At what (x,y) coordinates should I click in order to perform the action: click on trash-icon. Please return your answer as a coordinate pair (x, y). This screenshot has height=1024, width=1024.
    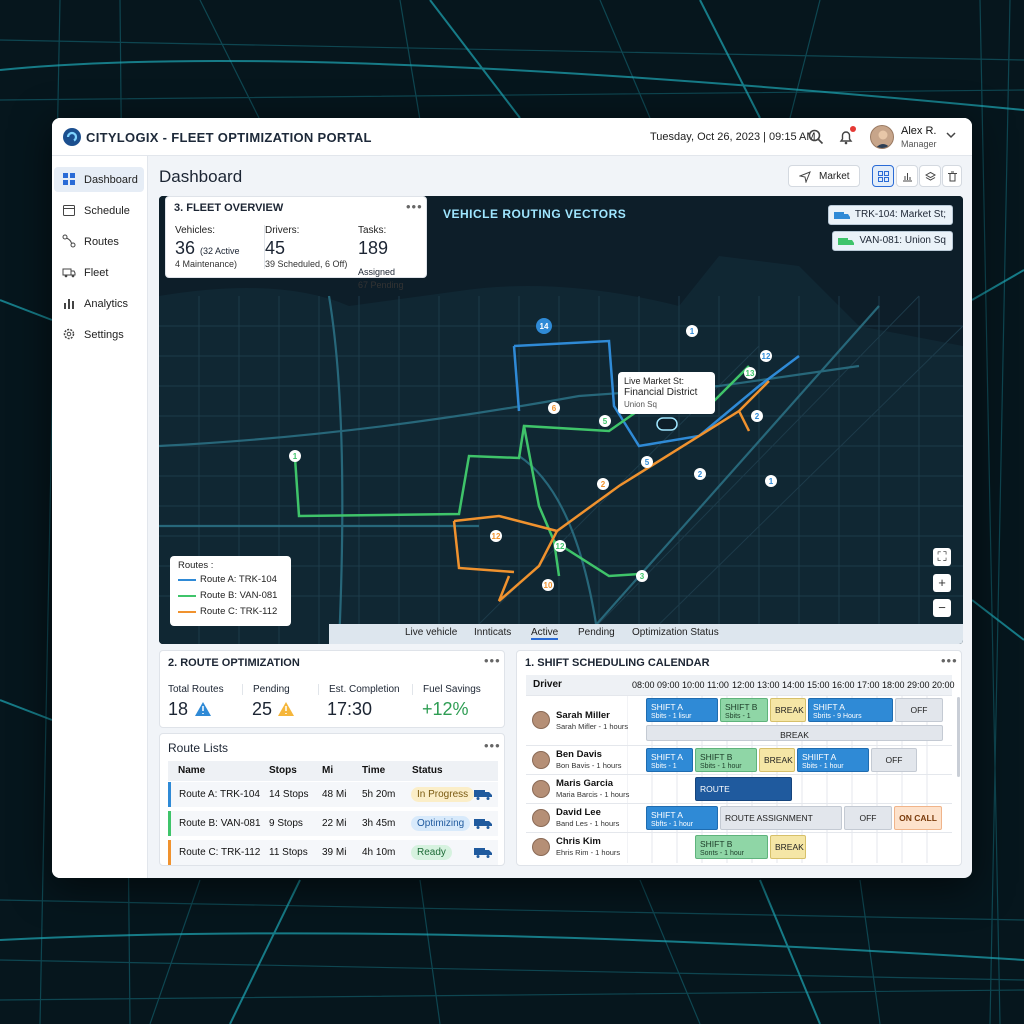
    Looking at the image, I should click on (952, 176).